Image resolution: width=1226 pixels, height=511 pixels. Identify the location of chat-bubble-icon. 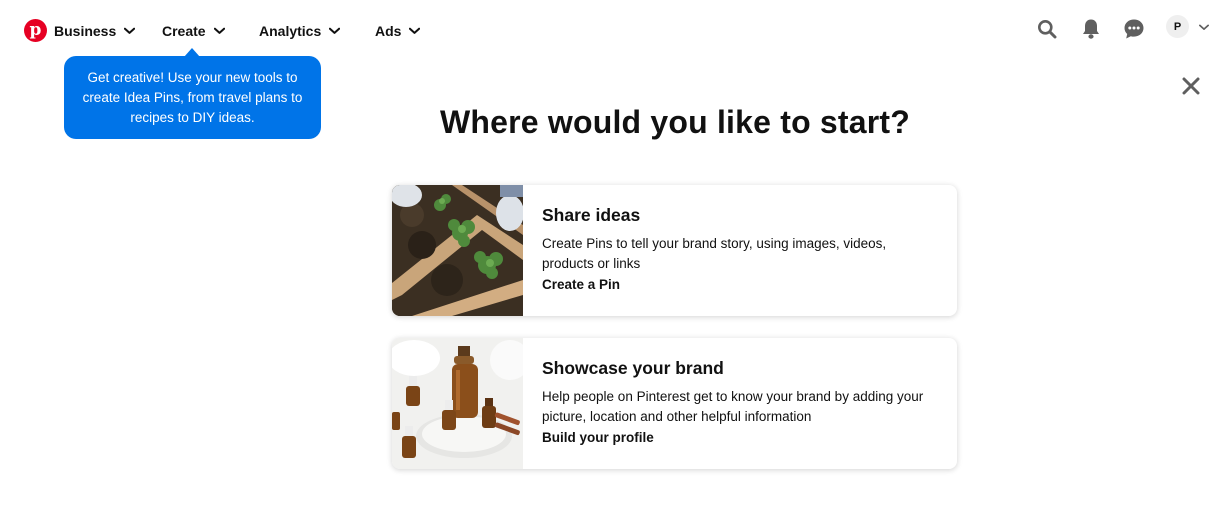
(1134, 29).